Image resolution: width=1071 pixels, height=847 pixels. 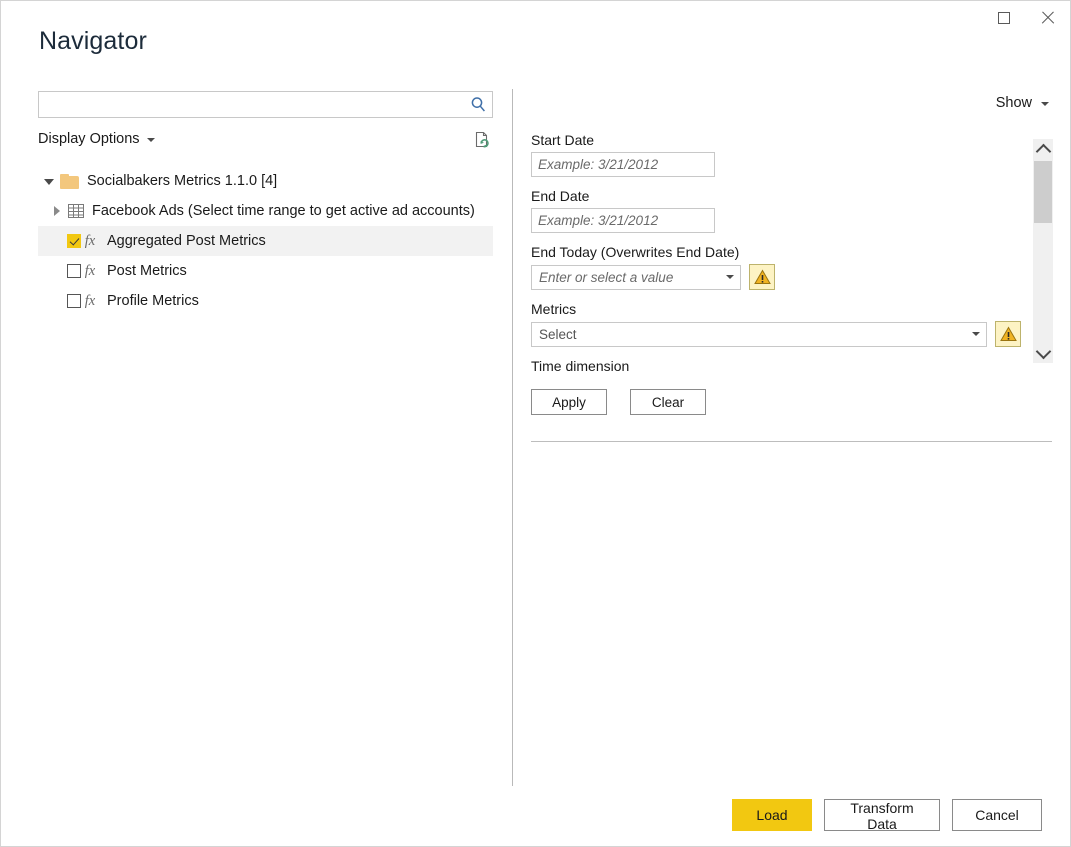 I want to click on tree-row: fx Post Metrics, so click(x=265, y=271).